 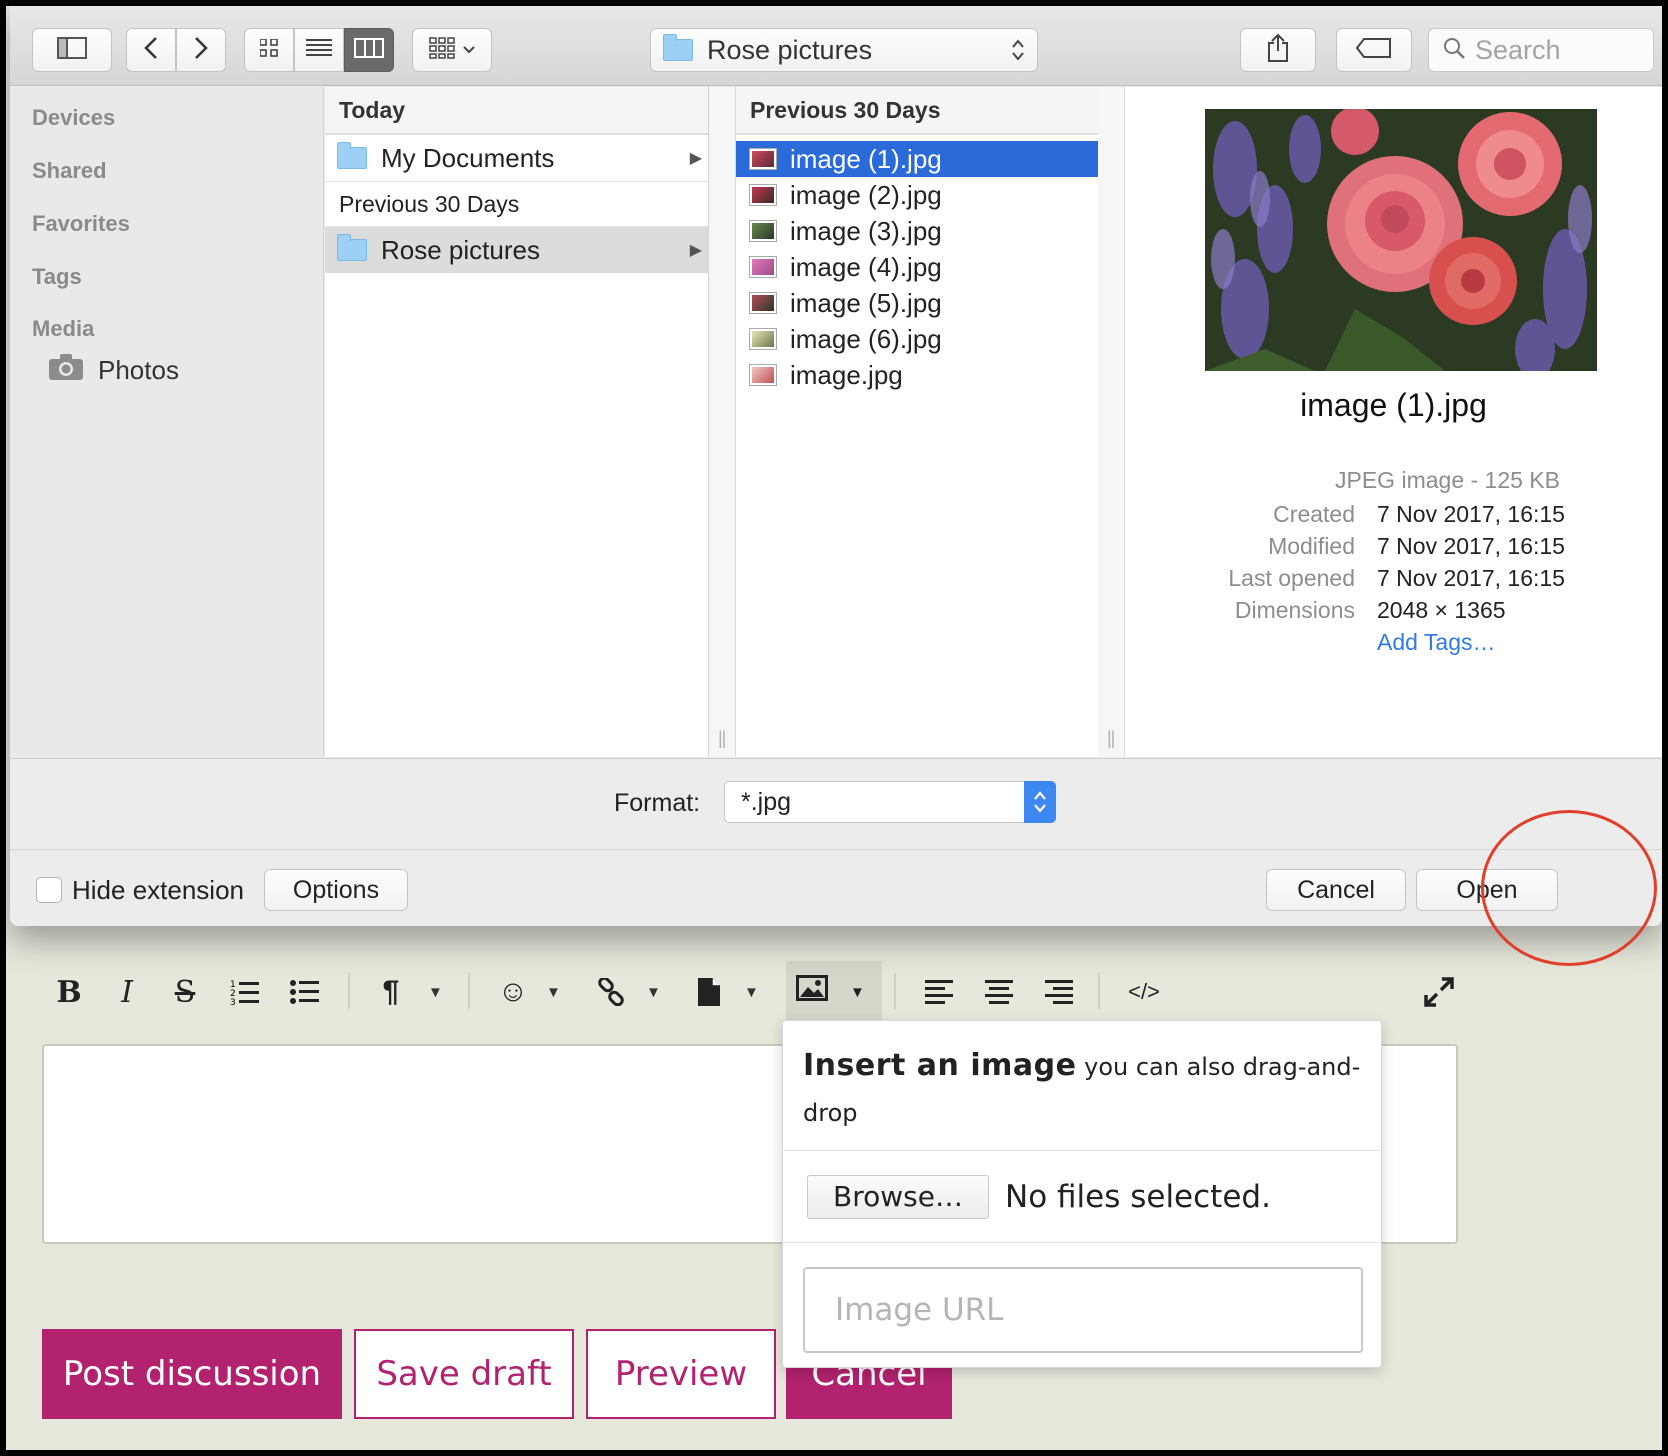 What do you see at coordinates (812, 992) in the screenshot?
I see `image-icon` at bounding box center [812, 992].